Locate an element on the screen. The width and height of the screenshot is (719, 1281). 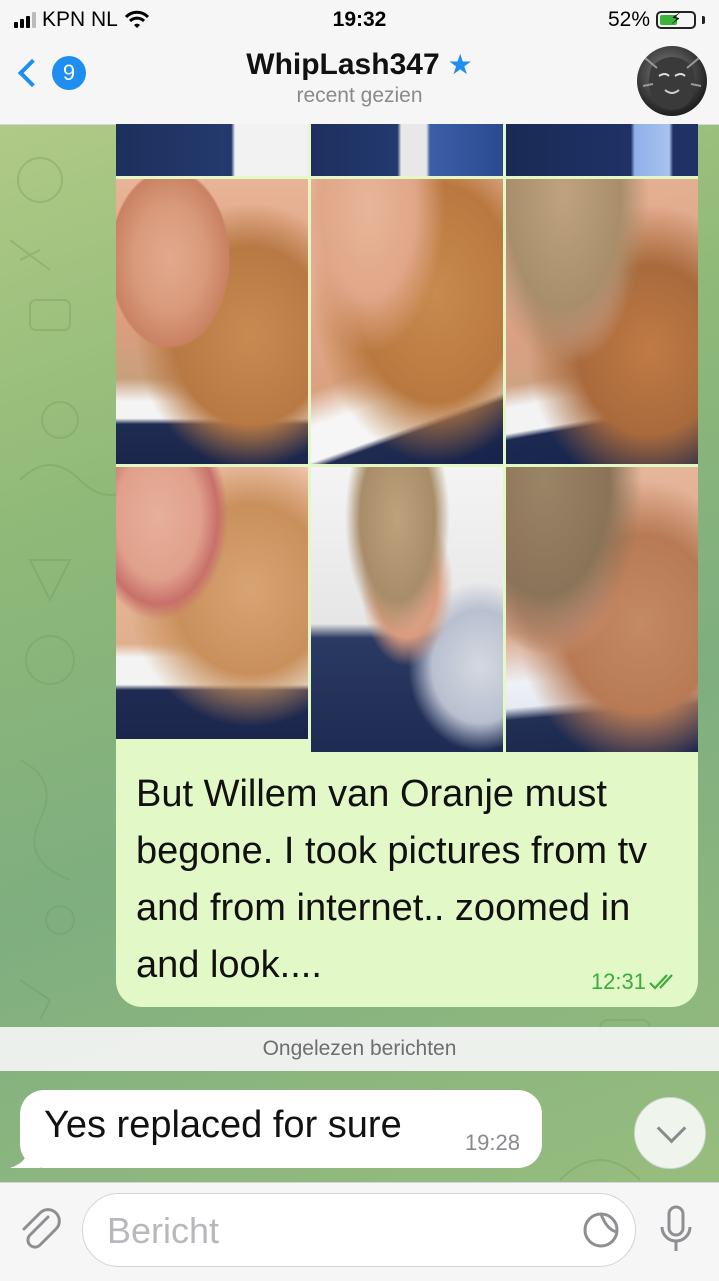
message-meta: 12:31 is located at coordinates (635, 982).